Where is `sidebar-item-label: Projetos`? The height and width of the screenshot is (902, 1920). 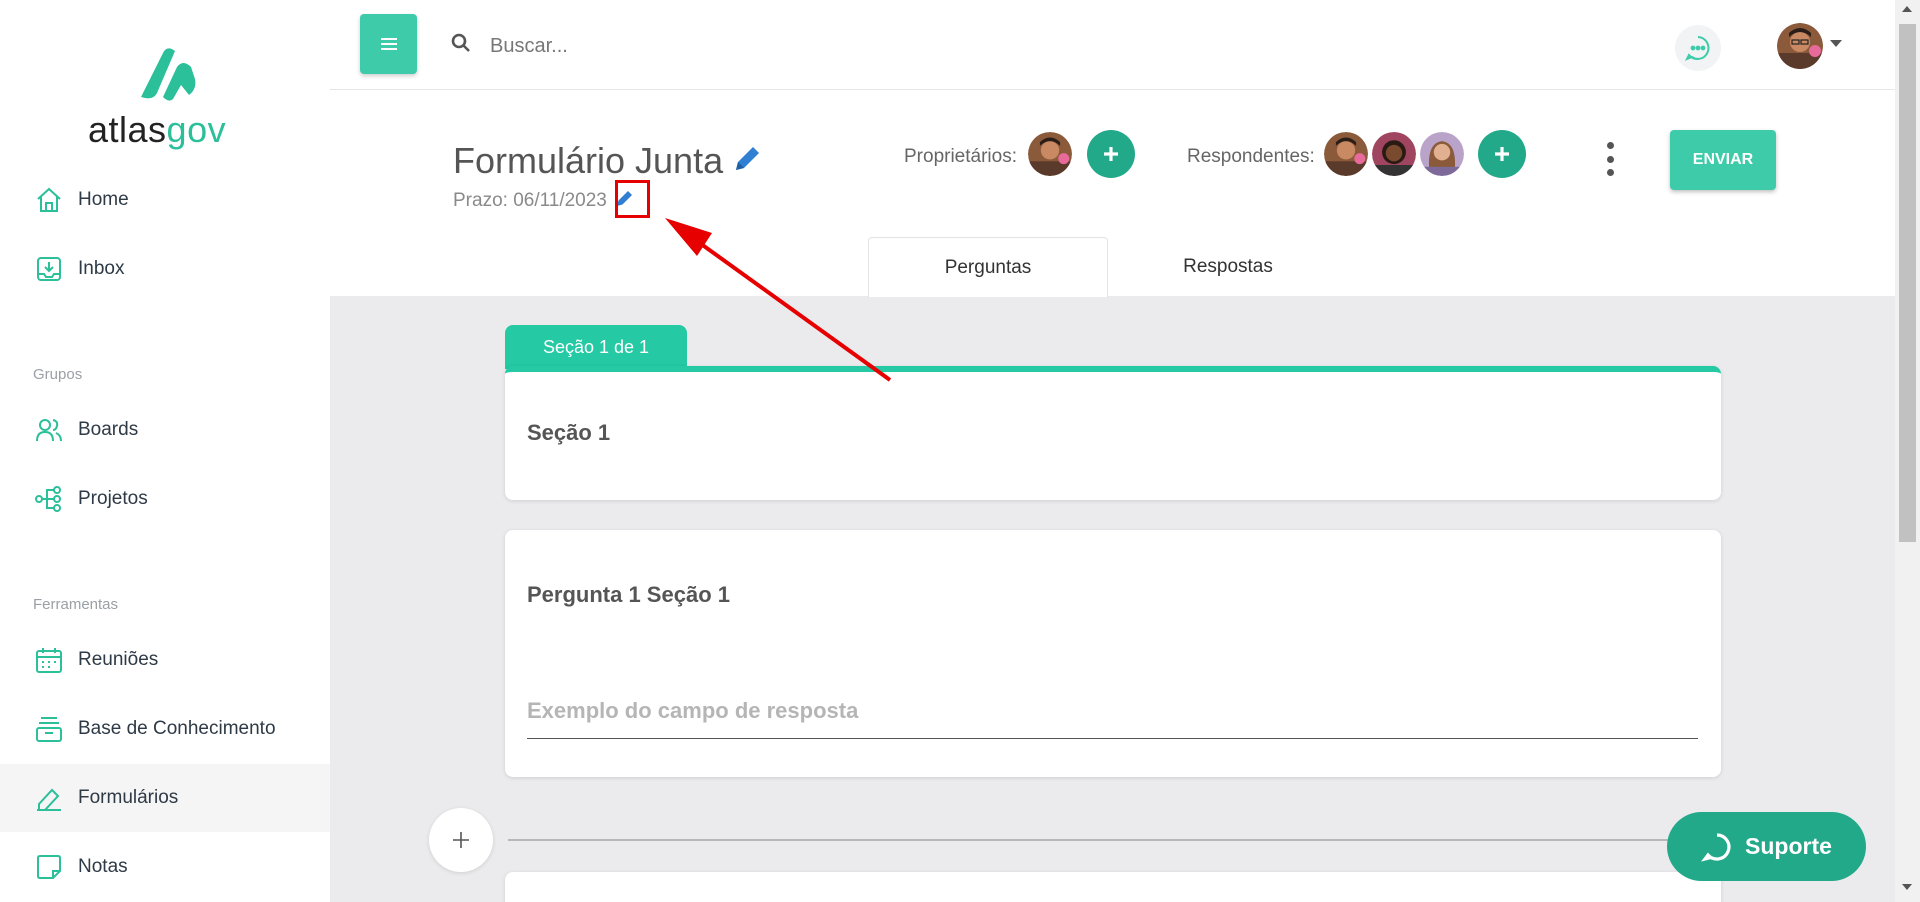
sidebar-item-label: Projetos is located at coordinates (113, 498).